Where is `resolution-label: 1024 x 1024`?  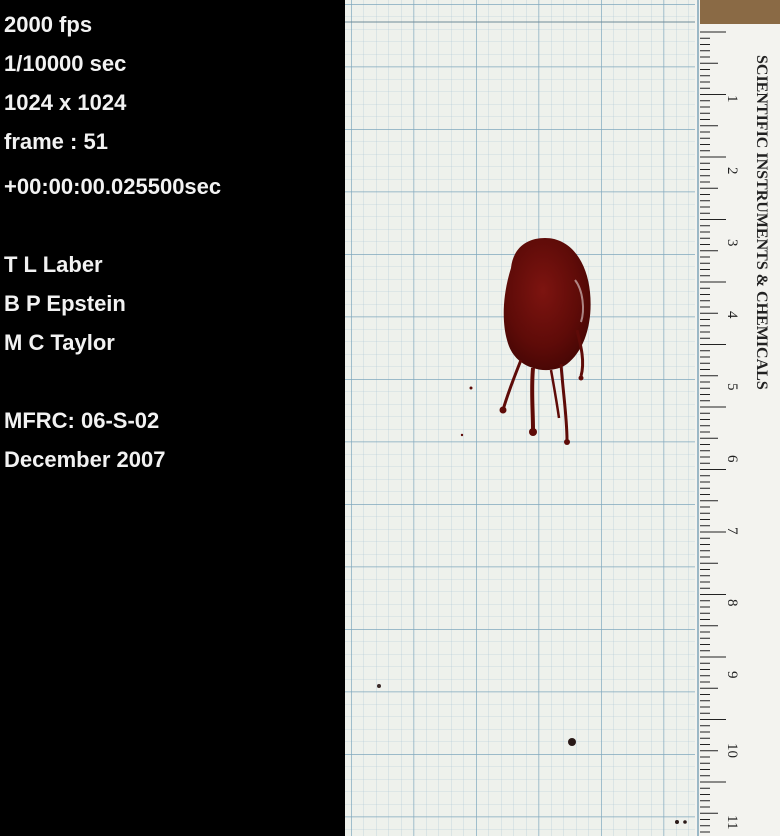
resolution-label: 1024 x 1024 is located at coordinates (65, 102).